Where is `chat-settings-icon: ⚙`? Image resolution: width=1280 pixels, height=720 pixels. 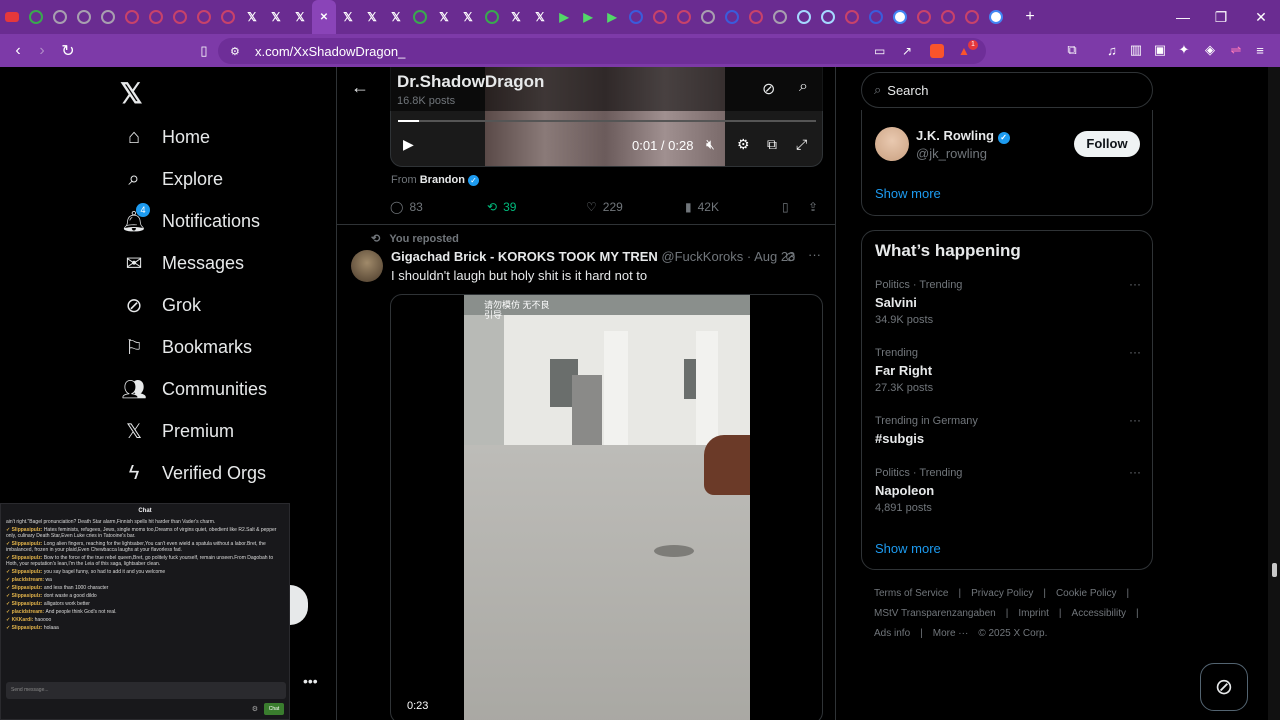
chat-settings-icon: ⚙ is located at coordinates (255, 709).